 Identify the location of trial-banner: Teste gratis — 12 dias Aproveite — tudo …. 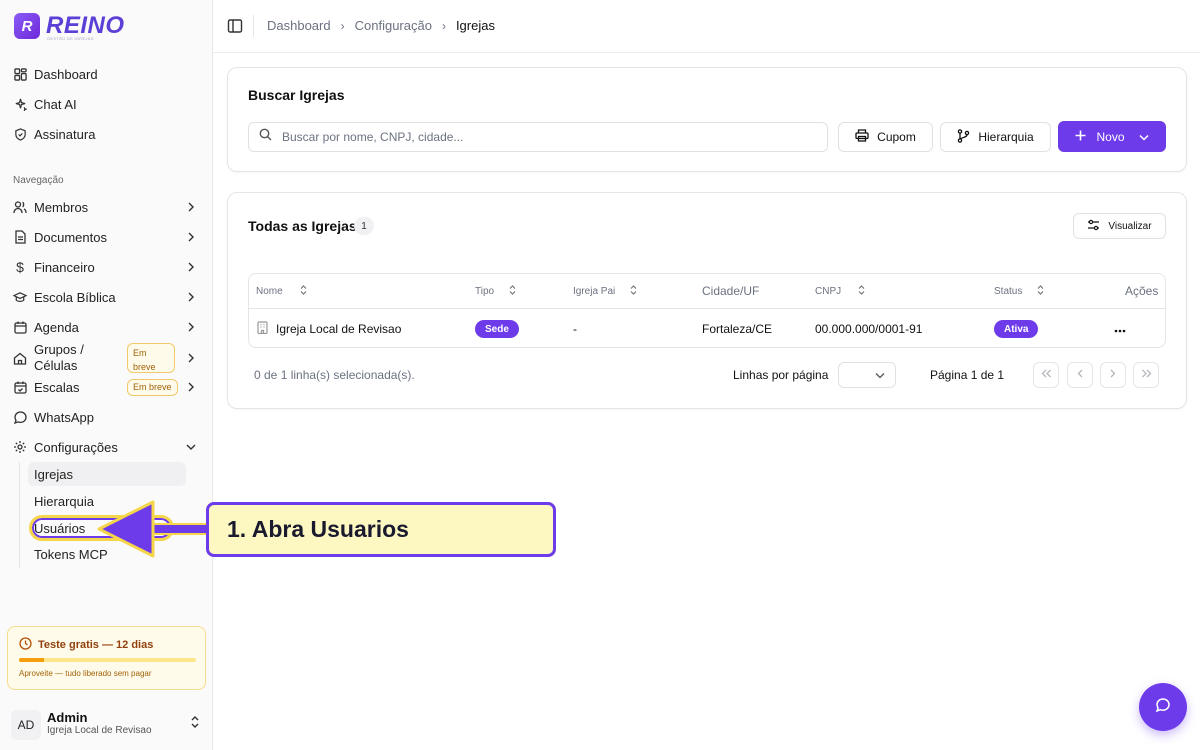
(106, 658).